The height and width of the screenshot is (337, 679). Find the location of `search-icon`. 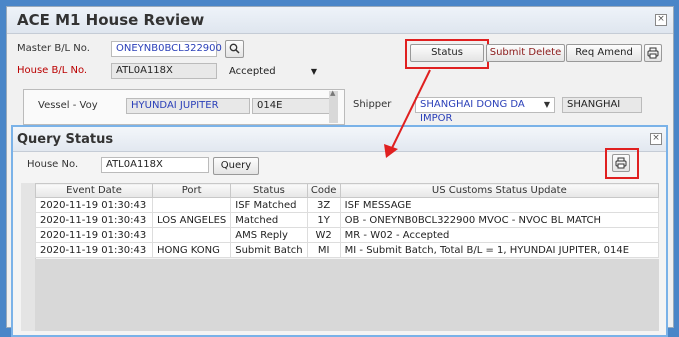

search-icon is located at coordinates (234, 48).